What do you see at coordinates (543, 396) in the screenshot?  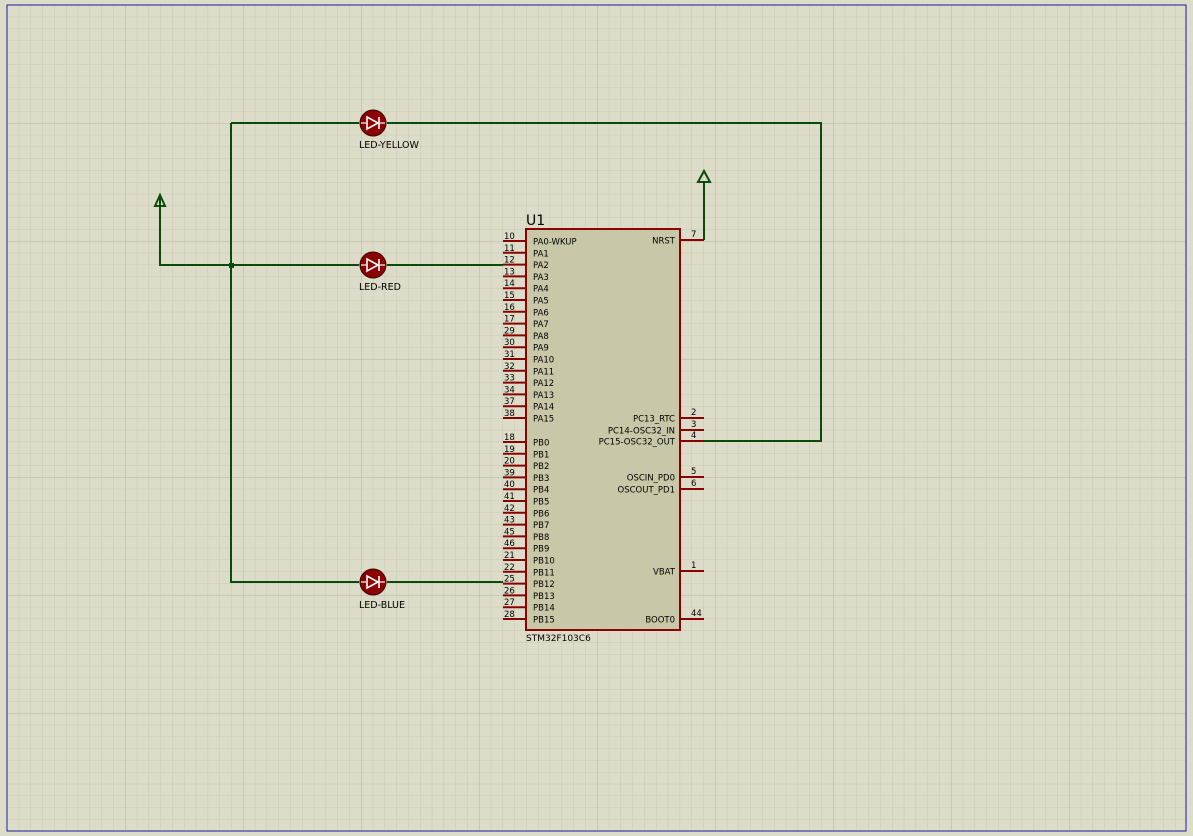 I see `pin-label: PA13` at bounding box center [543, 396].